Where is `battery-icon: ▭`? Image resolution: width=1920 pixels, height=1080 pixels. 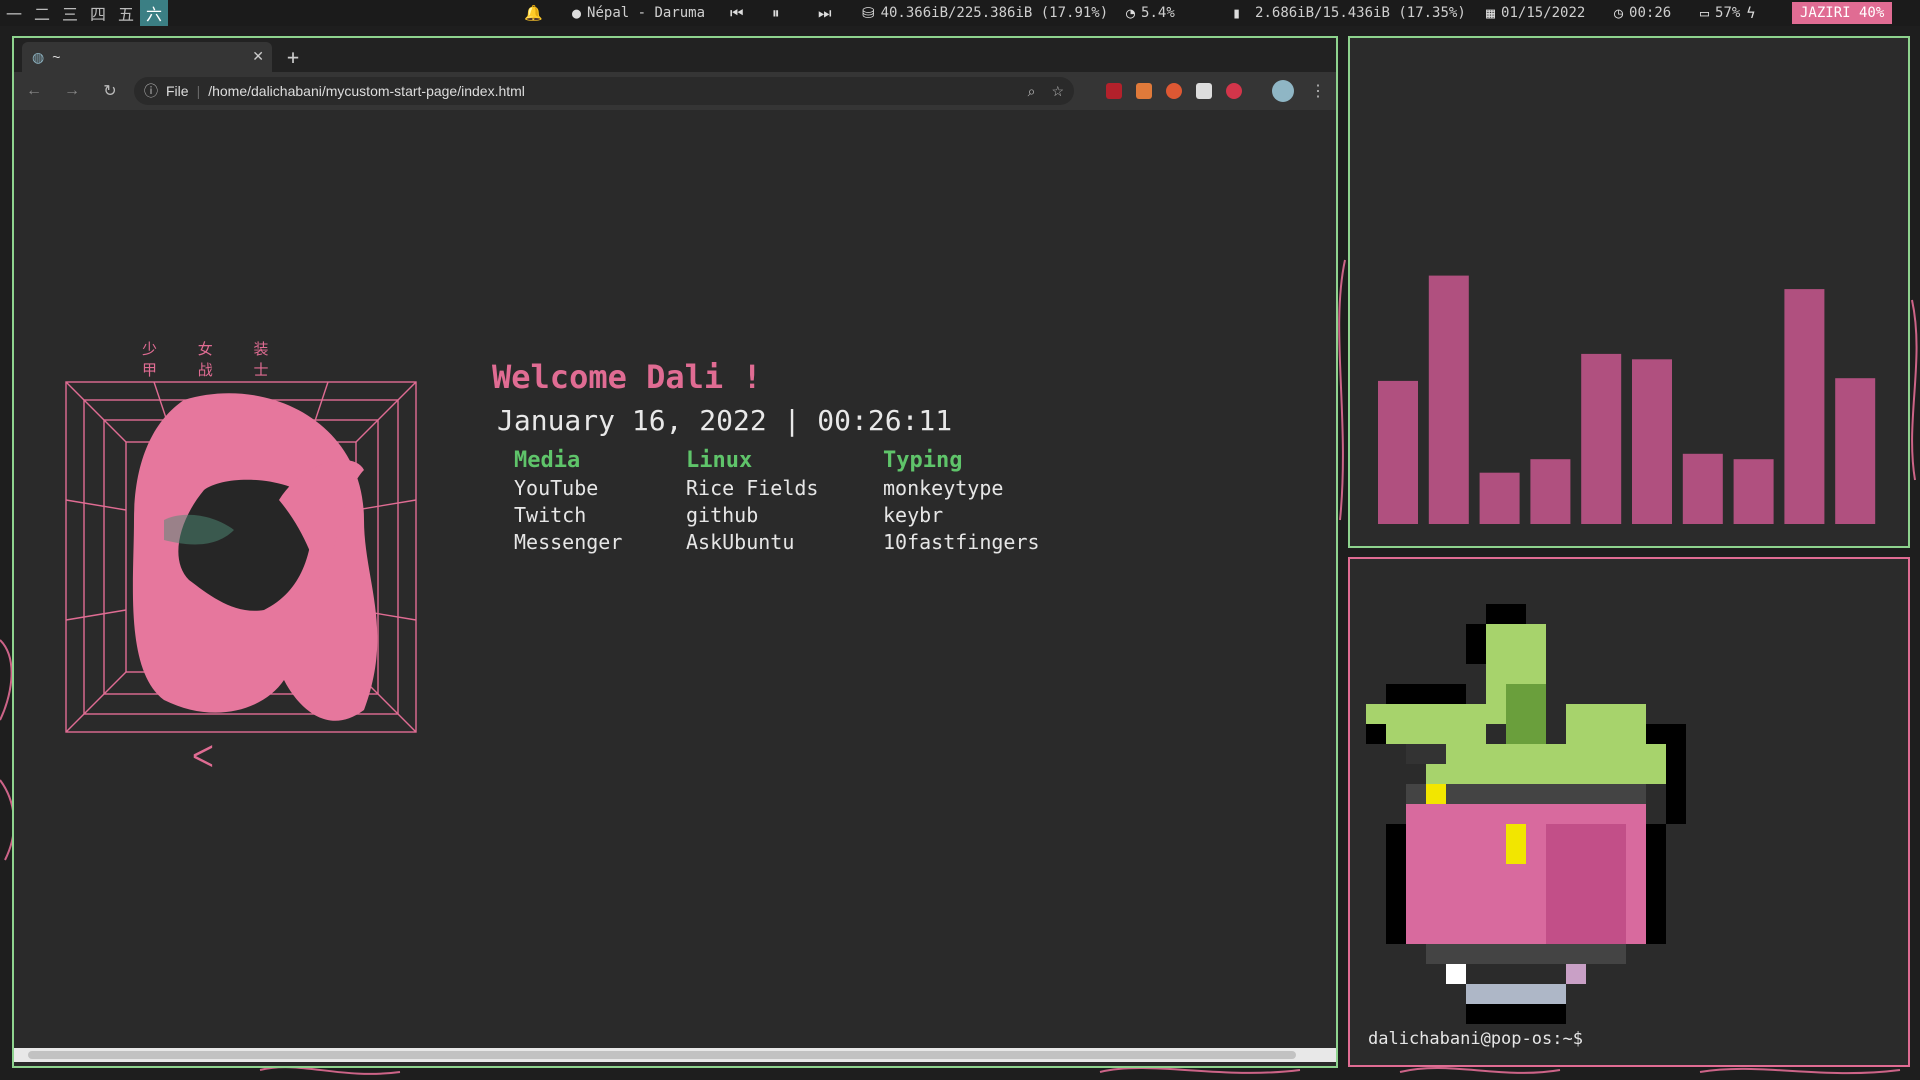 battery-icon: ▭ is located at coordinates (1705, 13).